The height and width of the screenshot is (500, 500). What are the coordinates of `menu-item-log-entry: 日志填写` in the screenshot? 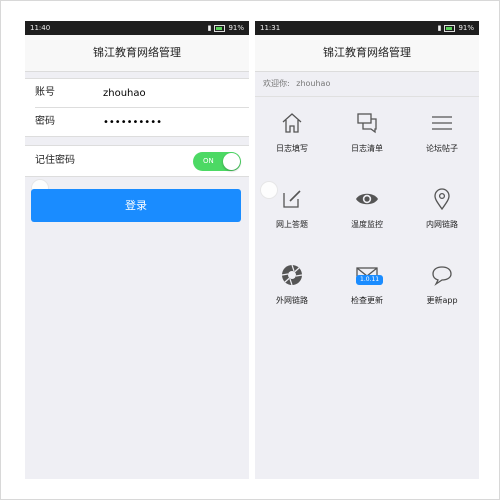 It's located at (292, 137).